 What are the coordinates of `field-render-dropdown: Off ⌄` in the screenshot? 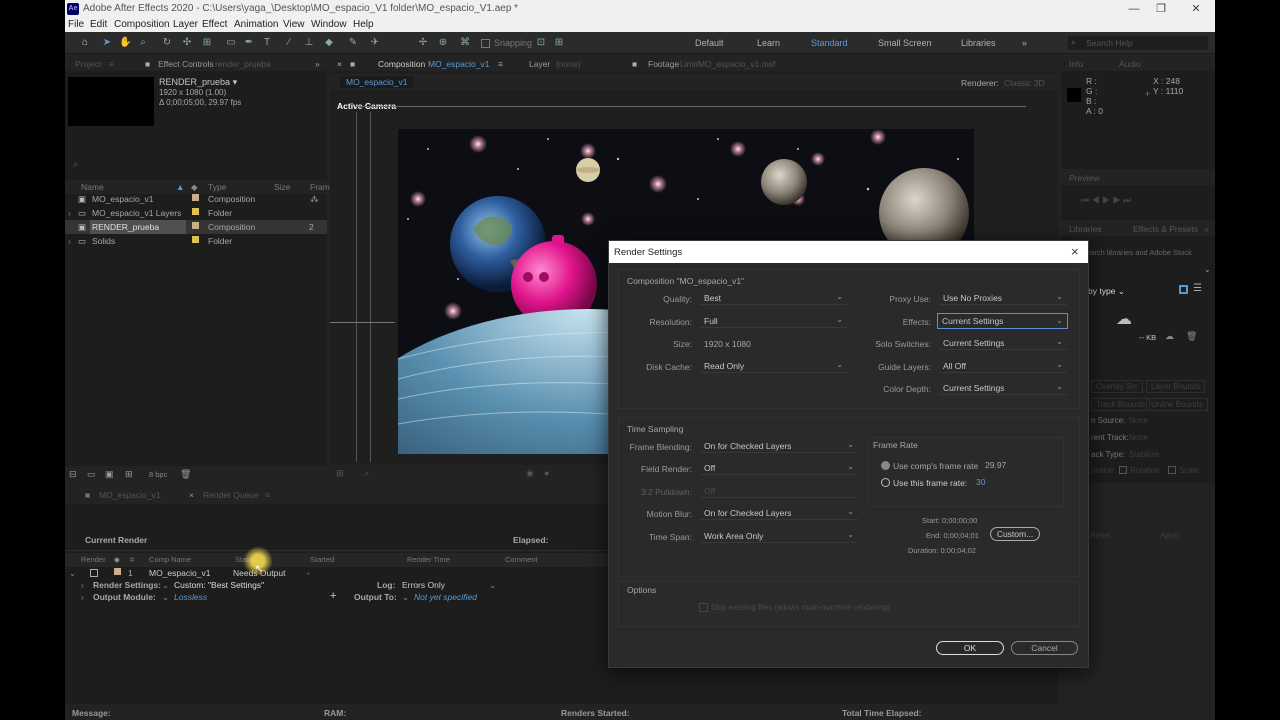 It's located at (779, 468).